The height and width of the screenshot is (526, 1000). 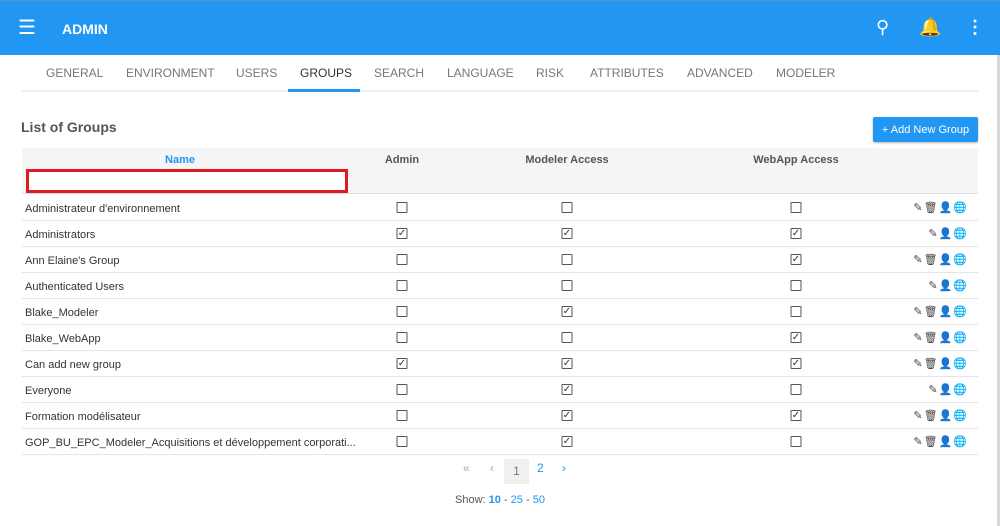 I want to click on search-icon: ⚲, so click(x=882, y=27).